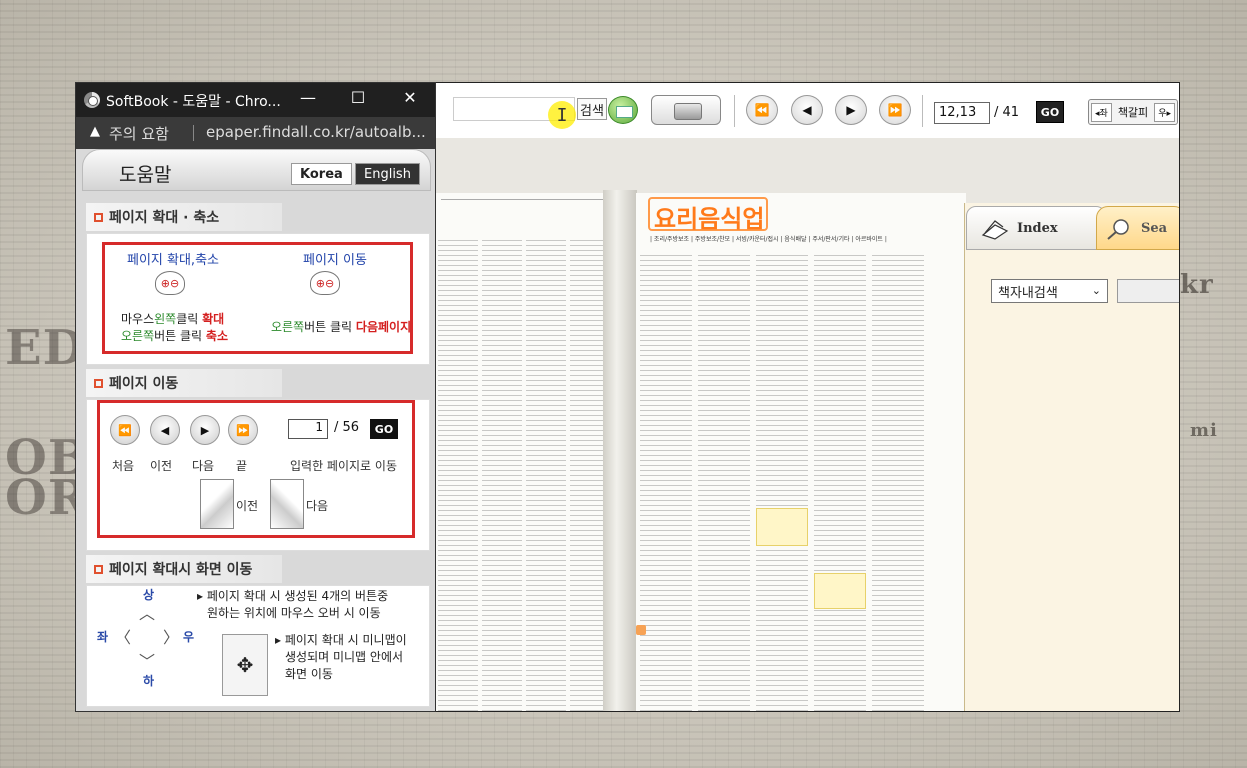  Describe the element at coordinates (317, 506) in the screenshot. I see `label-curl-next: 다음` at that location.